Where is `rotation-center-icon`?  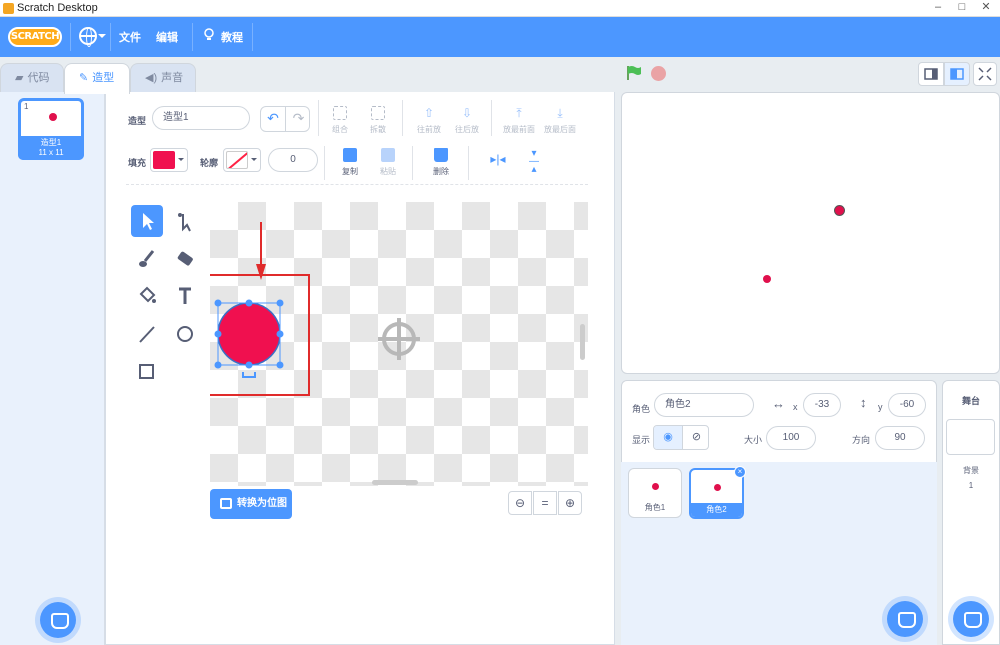
rotation-center-icon is located at coordinates (399, 339).